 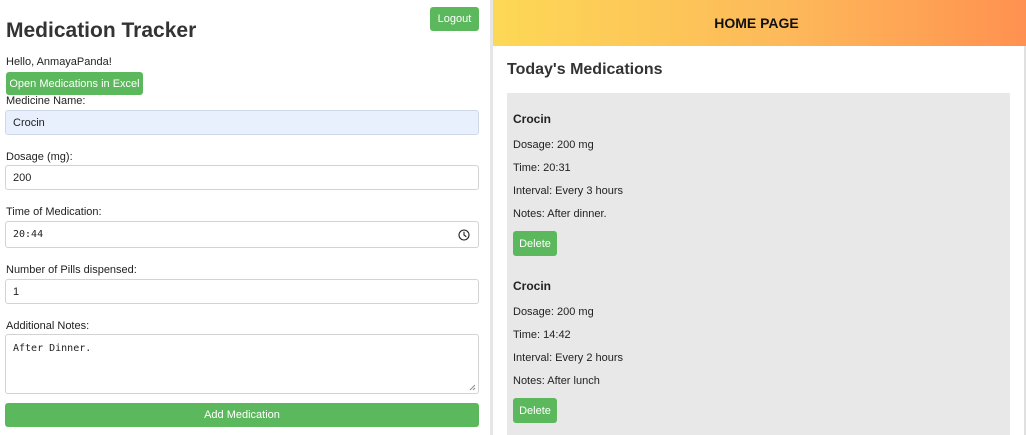 I want to click on time-input: 20:44, so click(x=242, y=234).